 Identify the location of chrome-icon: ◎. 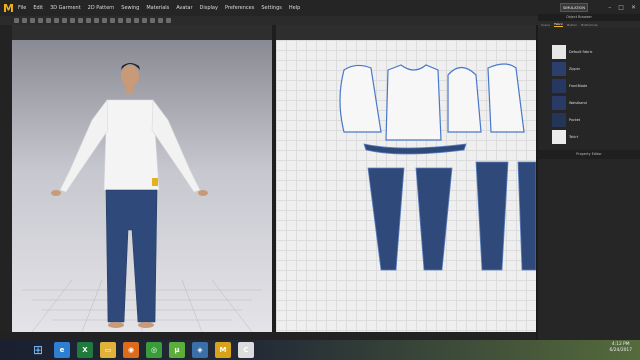
(154, 350).